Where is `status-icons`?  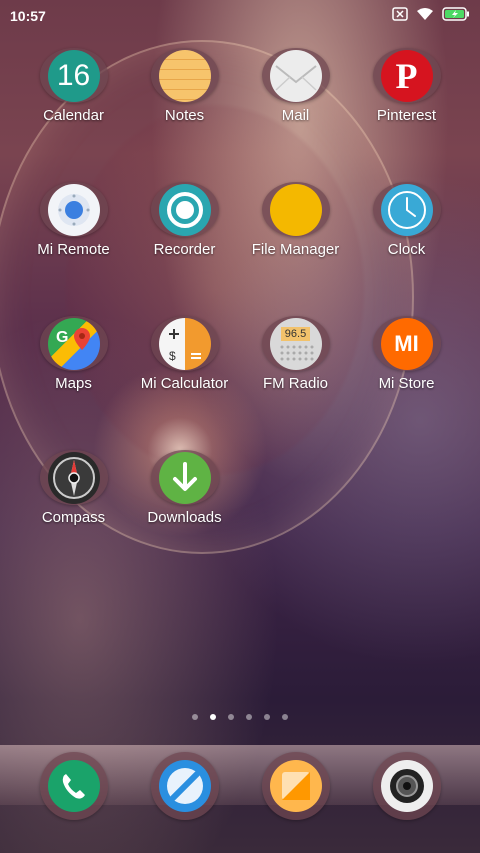
status-icons is located at coordinates (431, 16).